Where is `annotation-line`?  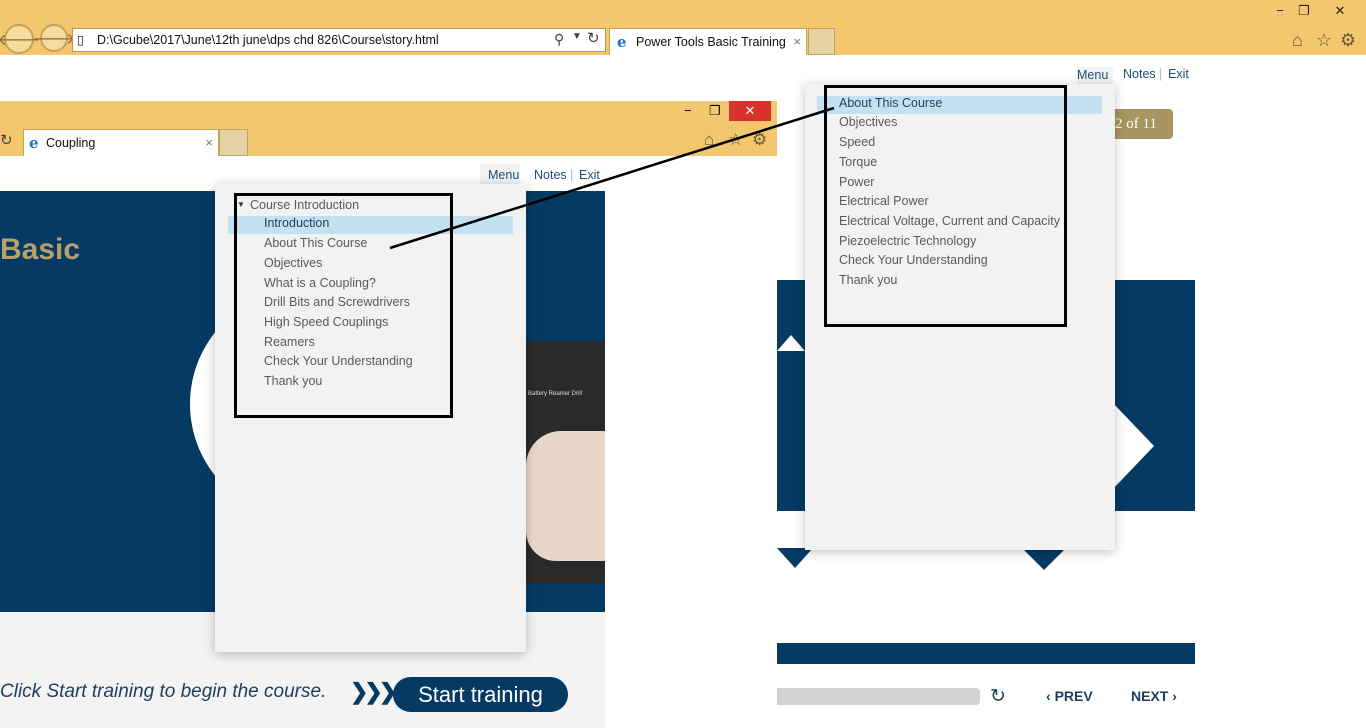 annotation-line is located at coordinates (612, 178).